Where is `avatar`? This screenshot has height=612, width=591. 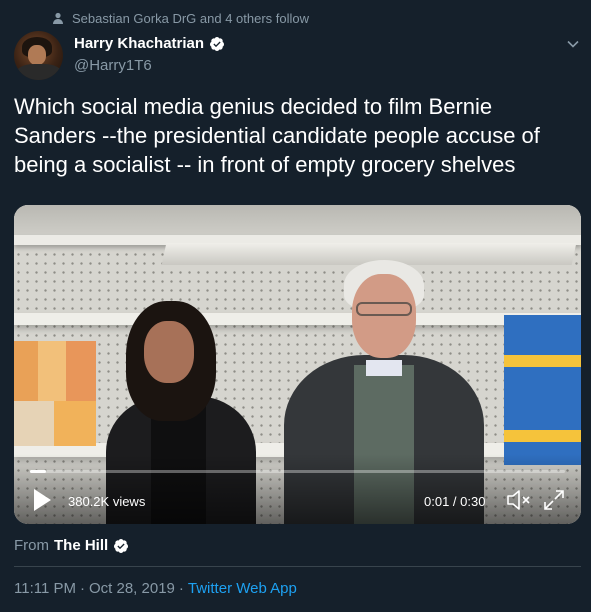 avatar is located at coordinates (38, 55).